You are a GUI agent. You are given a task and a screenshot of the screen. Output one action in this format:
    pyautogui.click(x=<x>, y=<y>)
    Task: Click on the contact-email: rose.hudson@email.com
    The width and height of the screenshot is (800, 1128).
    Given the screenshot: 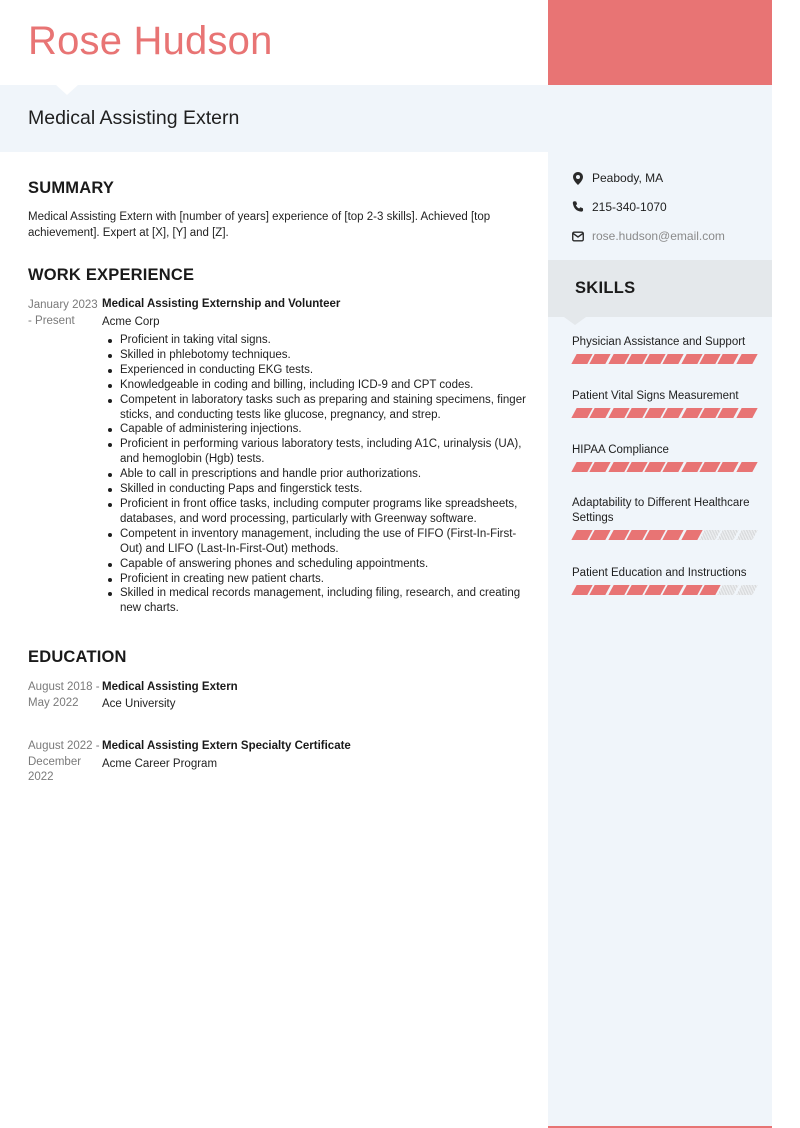 What is the action you would take?
    pyautogui.click(x=648, y=236)
    